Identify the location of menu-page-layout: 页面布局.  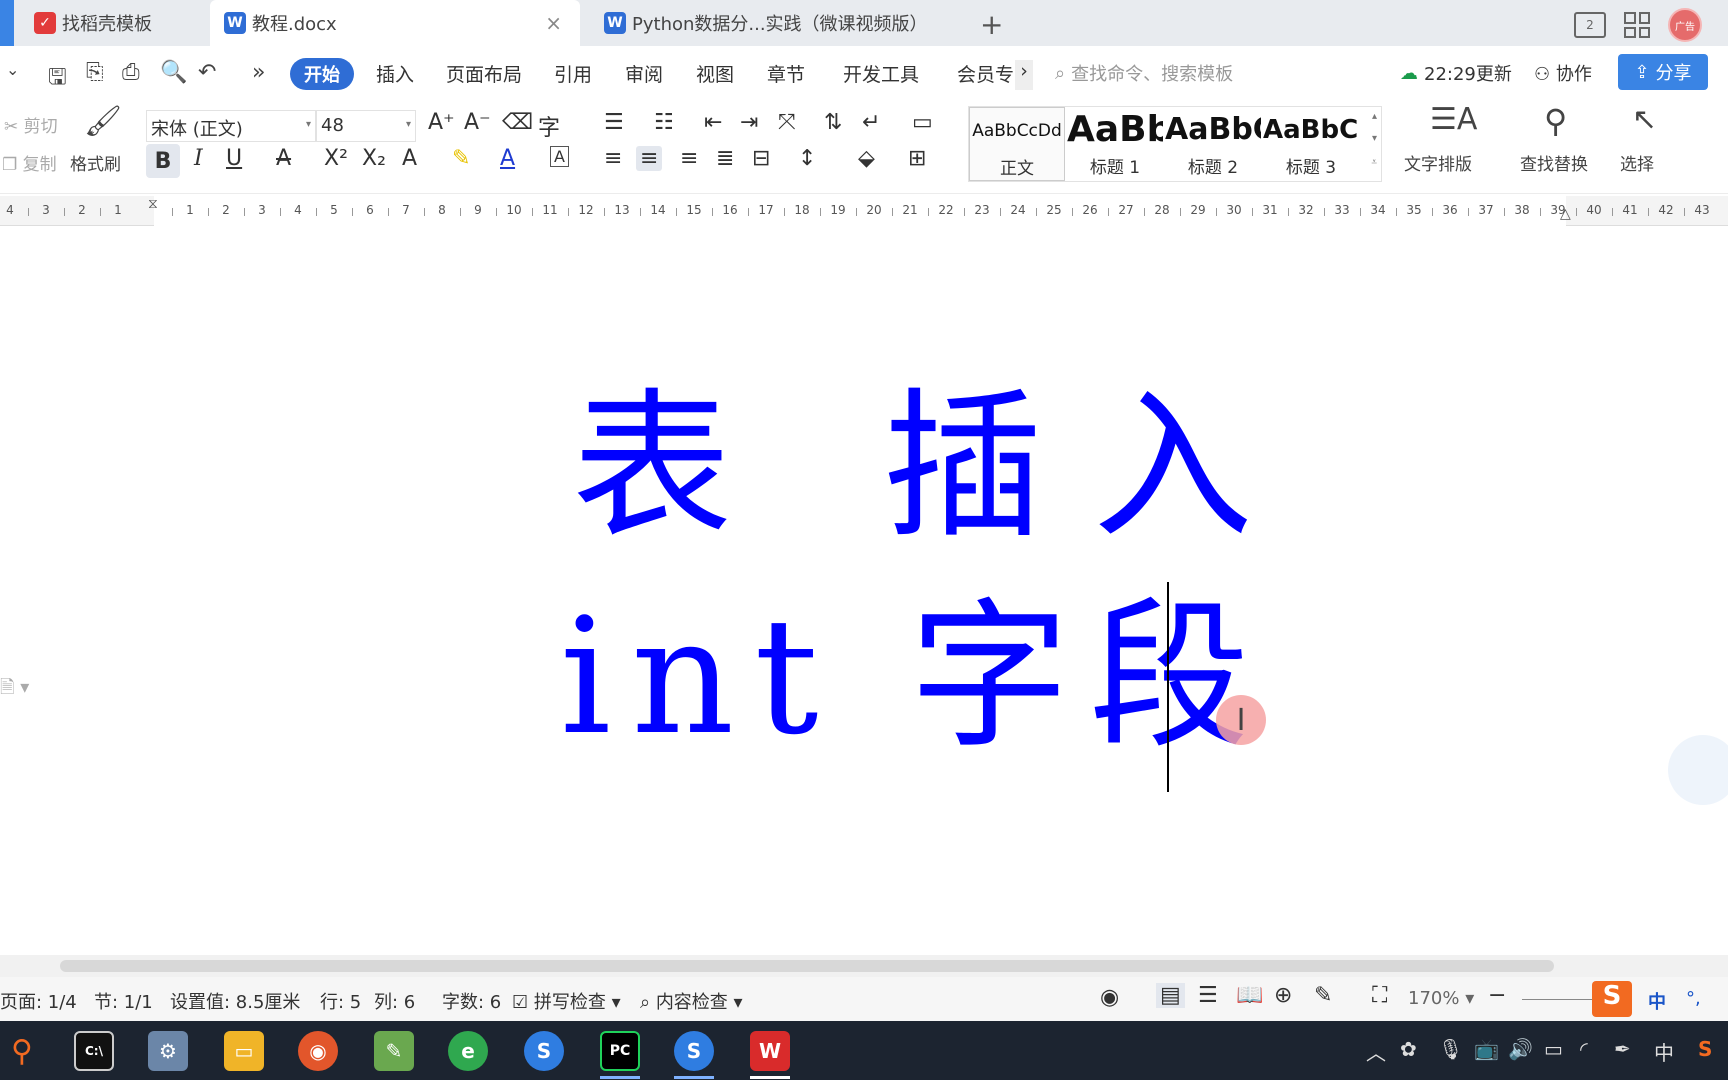
(484, 73).